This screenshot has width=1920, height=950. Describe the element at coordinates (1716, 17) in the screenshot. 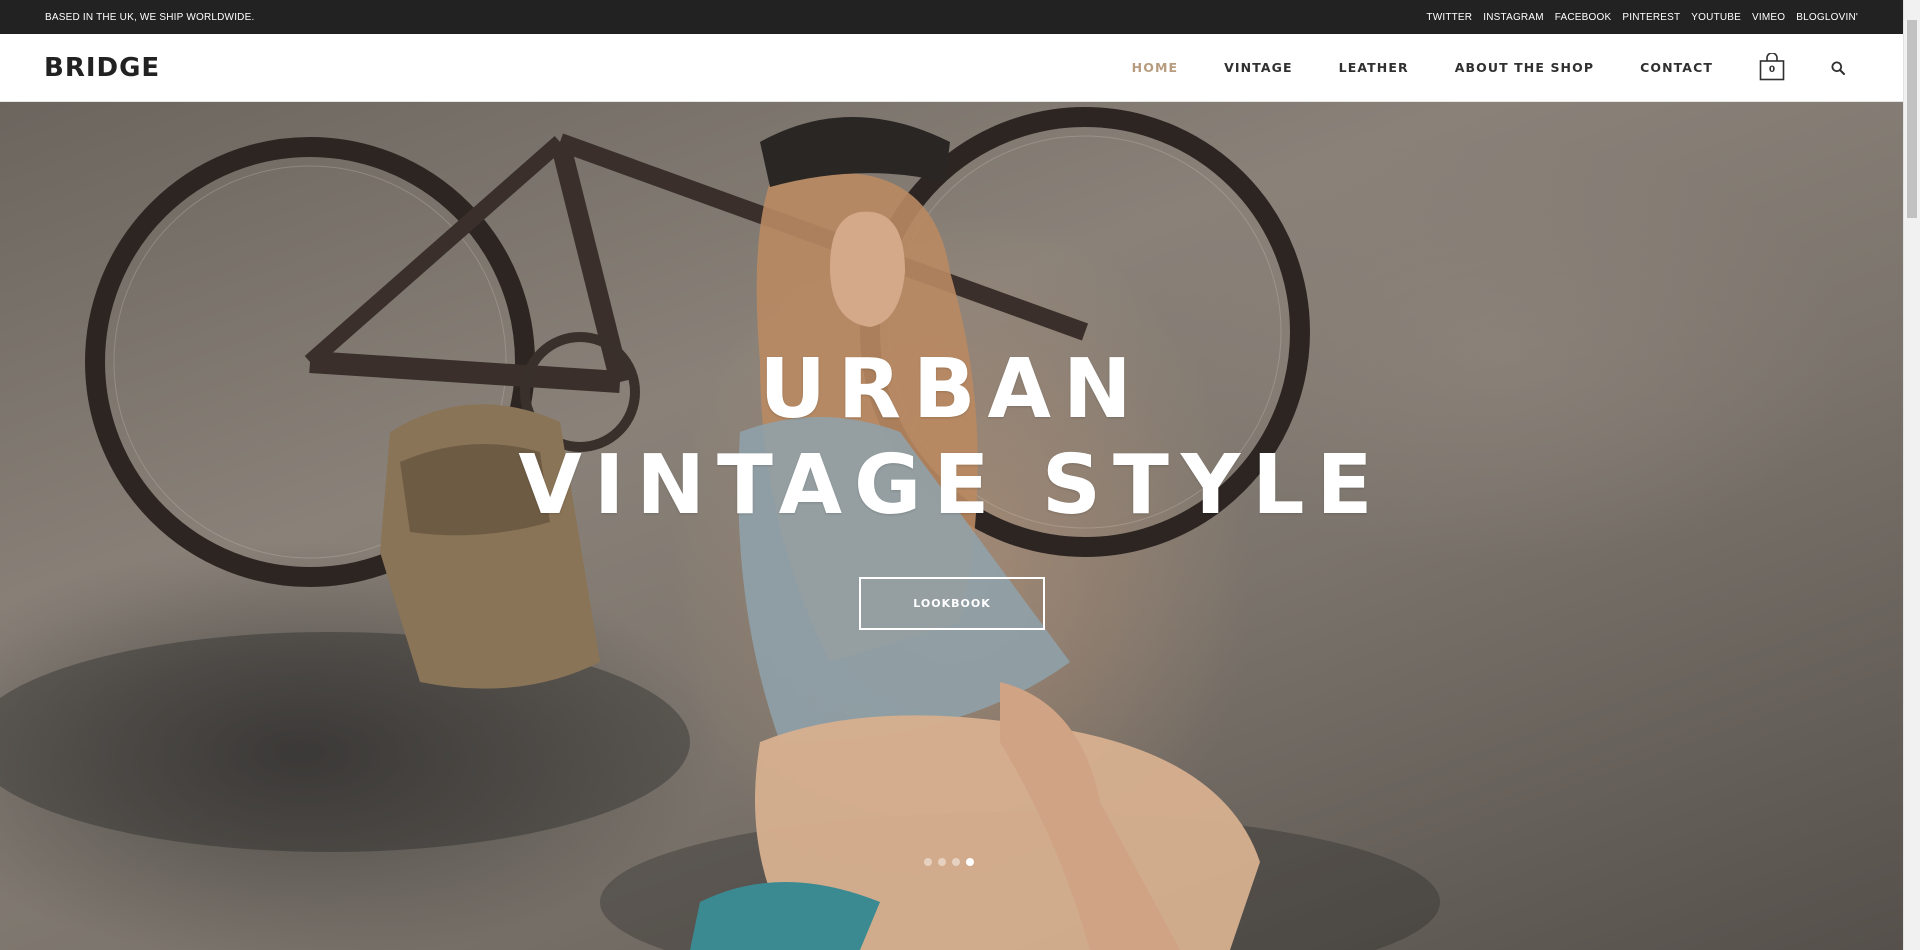

I see `social-link-youtube: YOUTUBE` at that location.